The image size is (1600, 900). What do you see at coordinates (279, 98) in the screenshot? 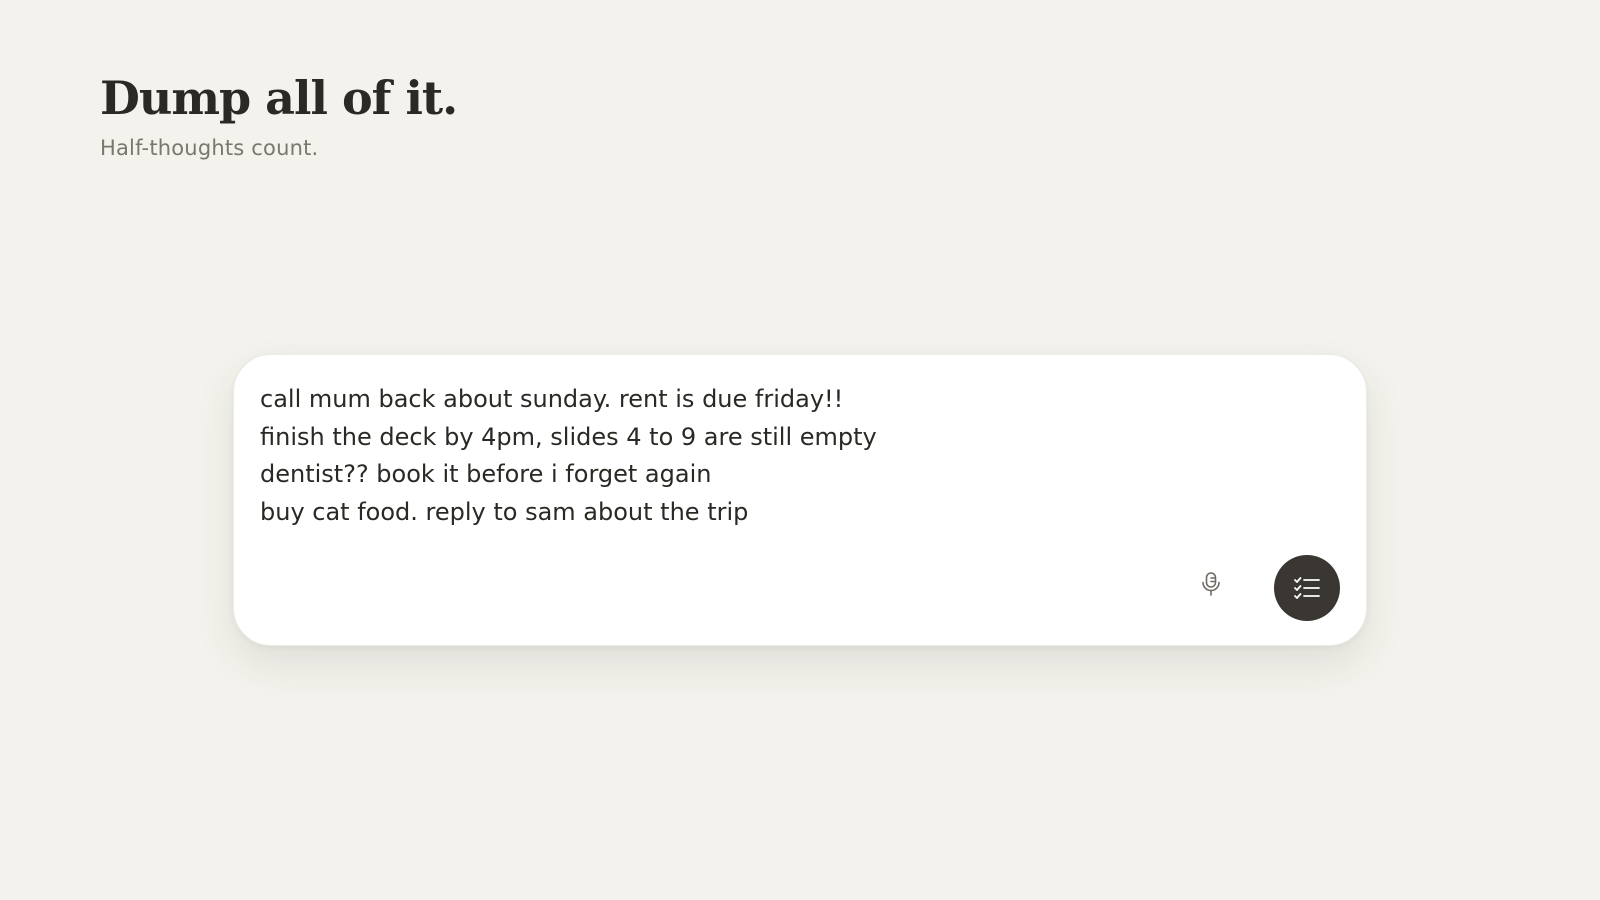
I see `page-title: Dump all of it.` at bounding box center [279, 98].